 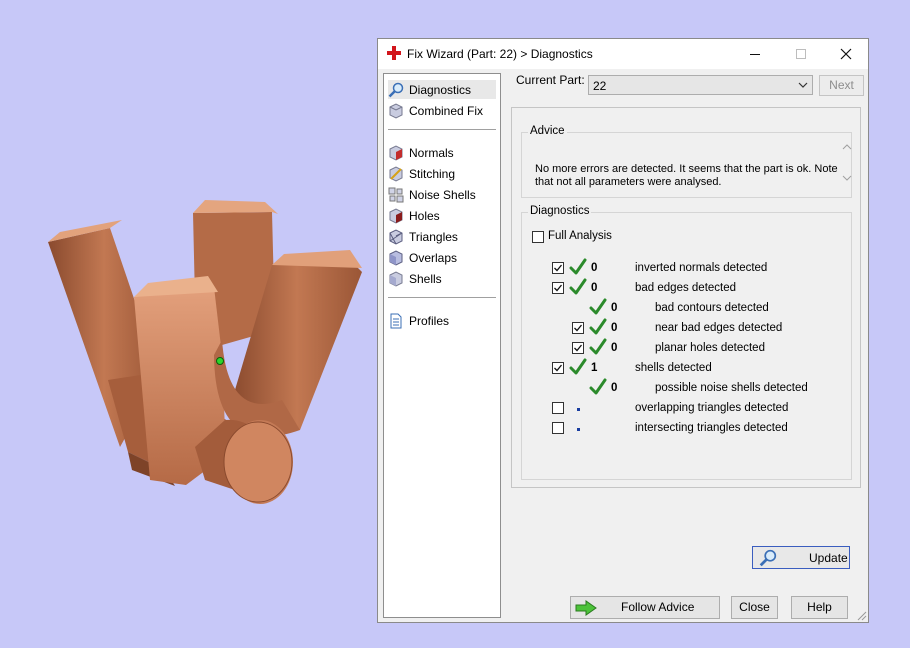 What do you see at coordinates (682, 409) in the screenshot?
I see `diagnostic-row: overlapping triangles detected` at bounding box center [682, 409].